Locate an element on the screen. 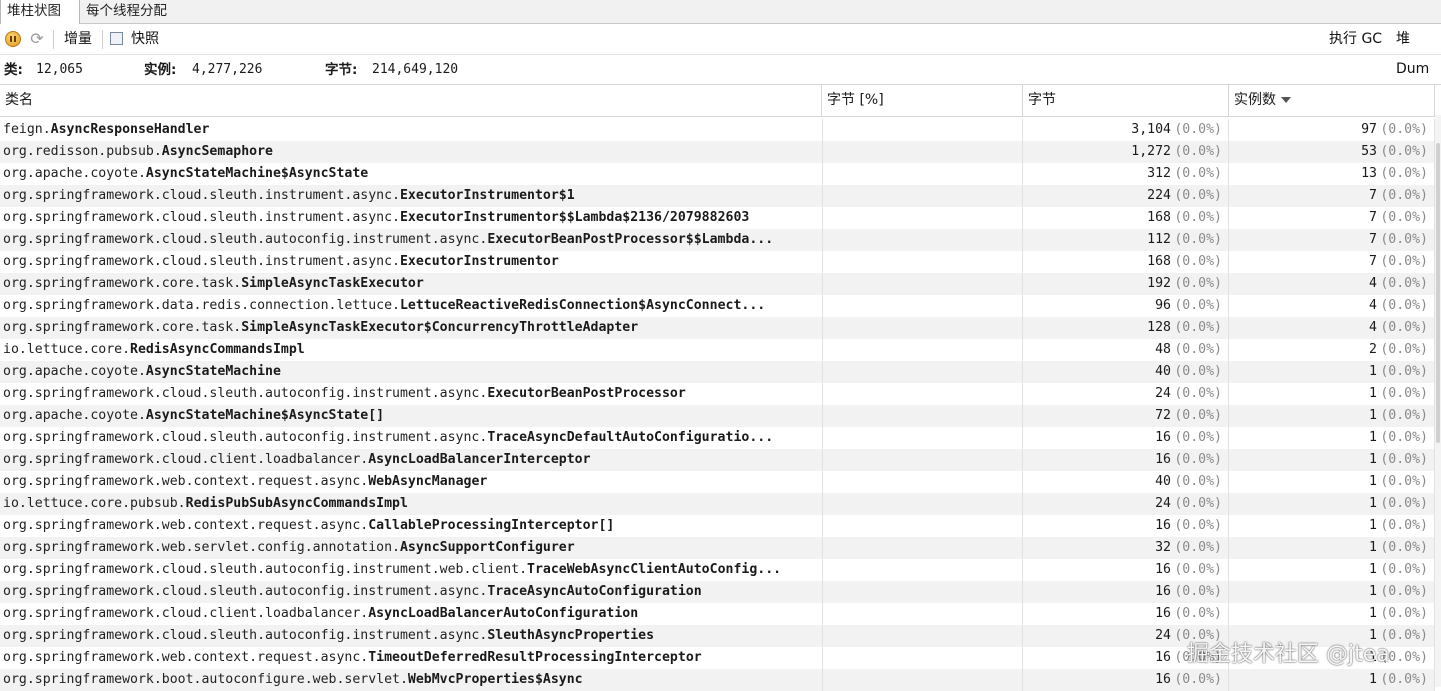 The width and height of the screenshot is (1441, 691). delta-button: 增量 is located at coordinates (78, 39).